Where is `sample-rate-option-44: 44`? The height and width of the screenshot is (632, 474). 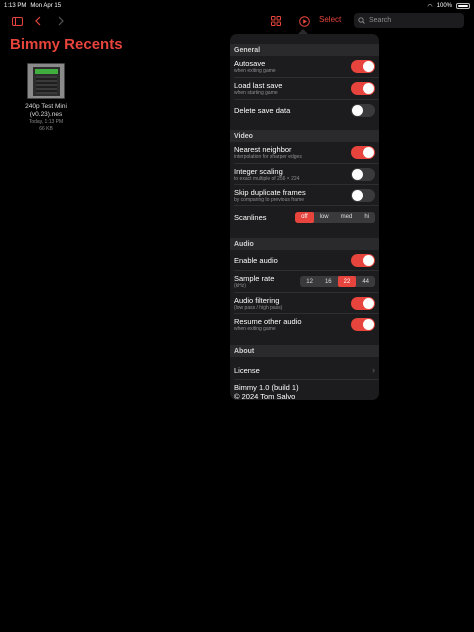 sample-rate-option-44: 44 is located at coordinates (365, 281).